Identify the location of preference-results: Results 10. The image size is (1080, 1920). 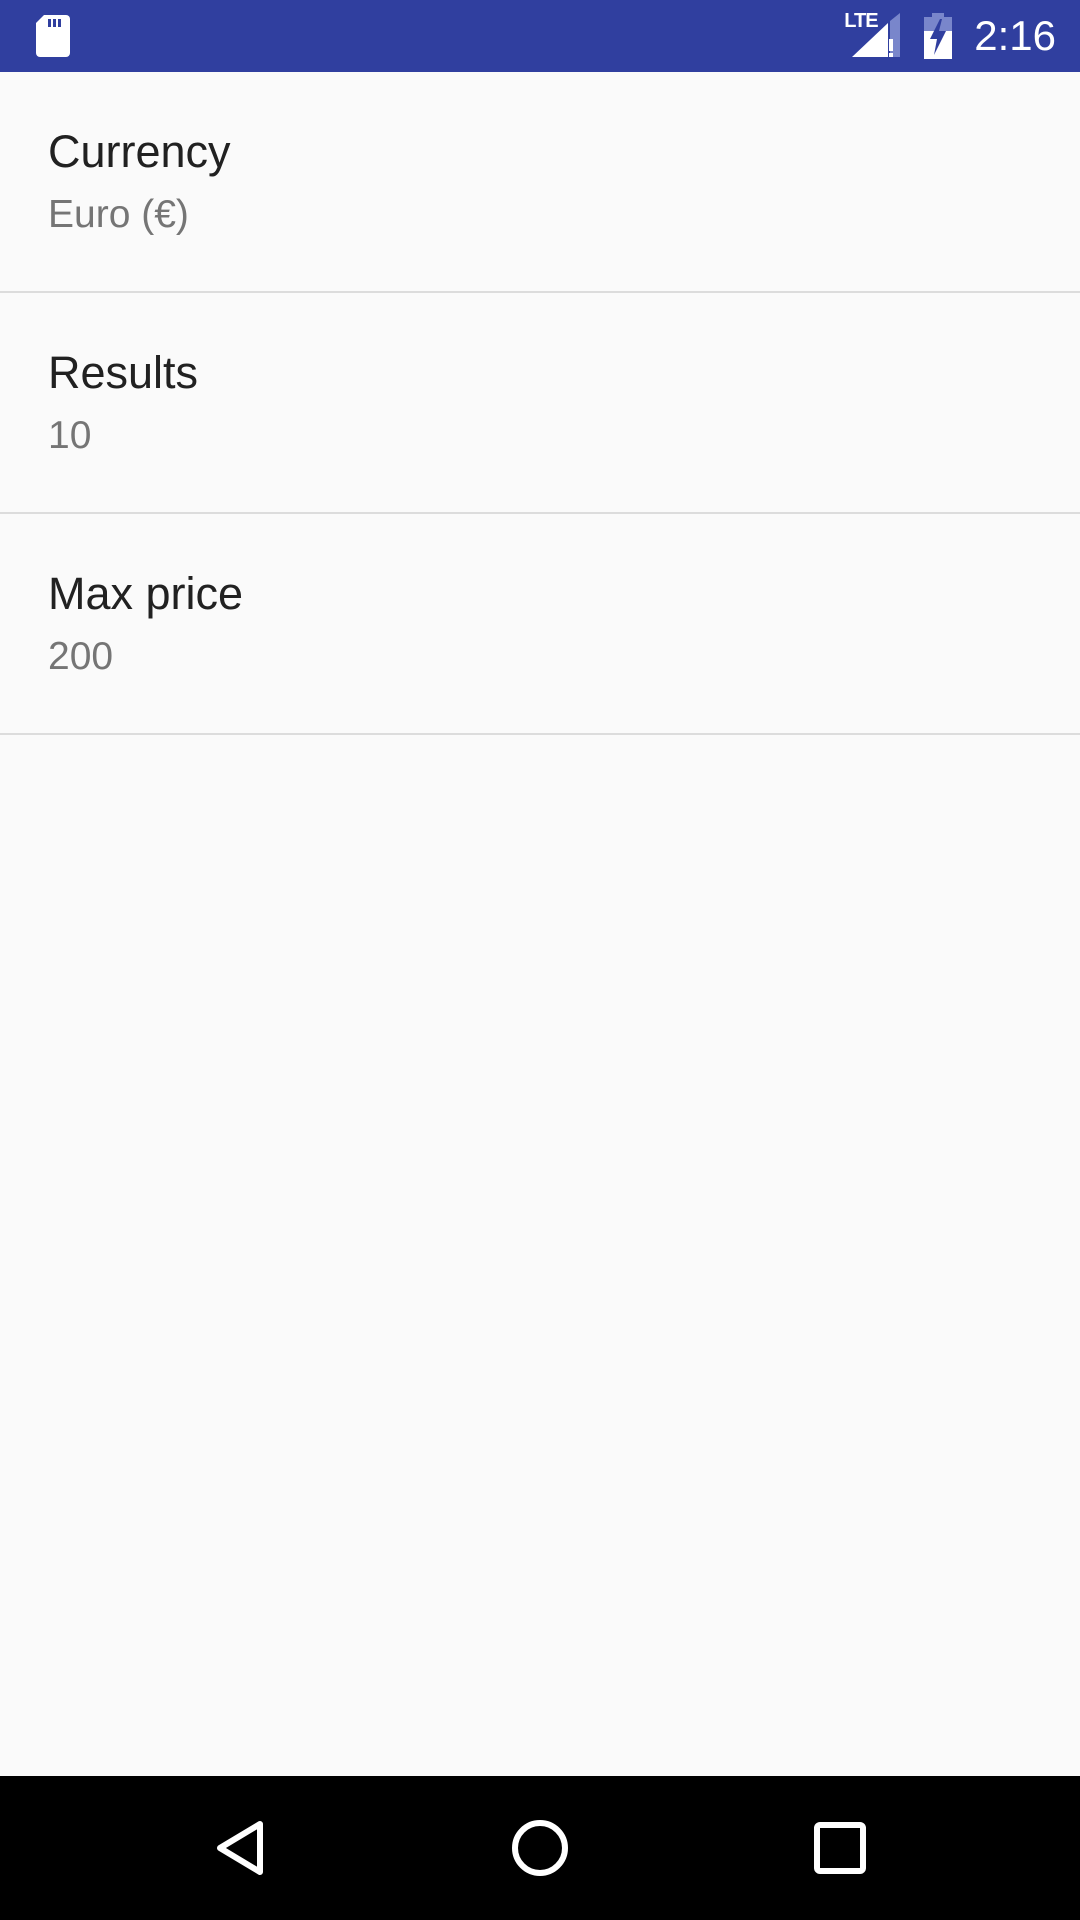
(540, 403).